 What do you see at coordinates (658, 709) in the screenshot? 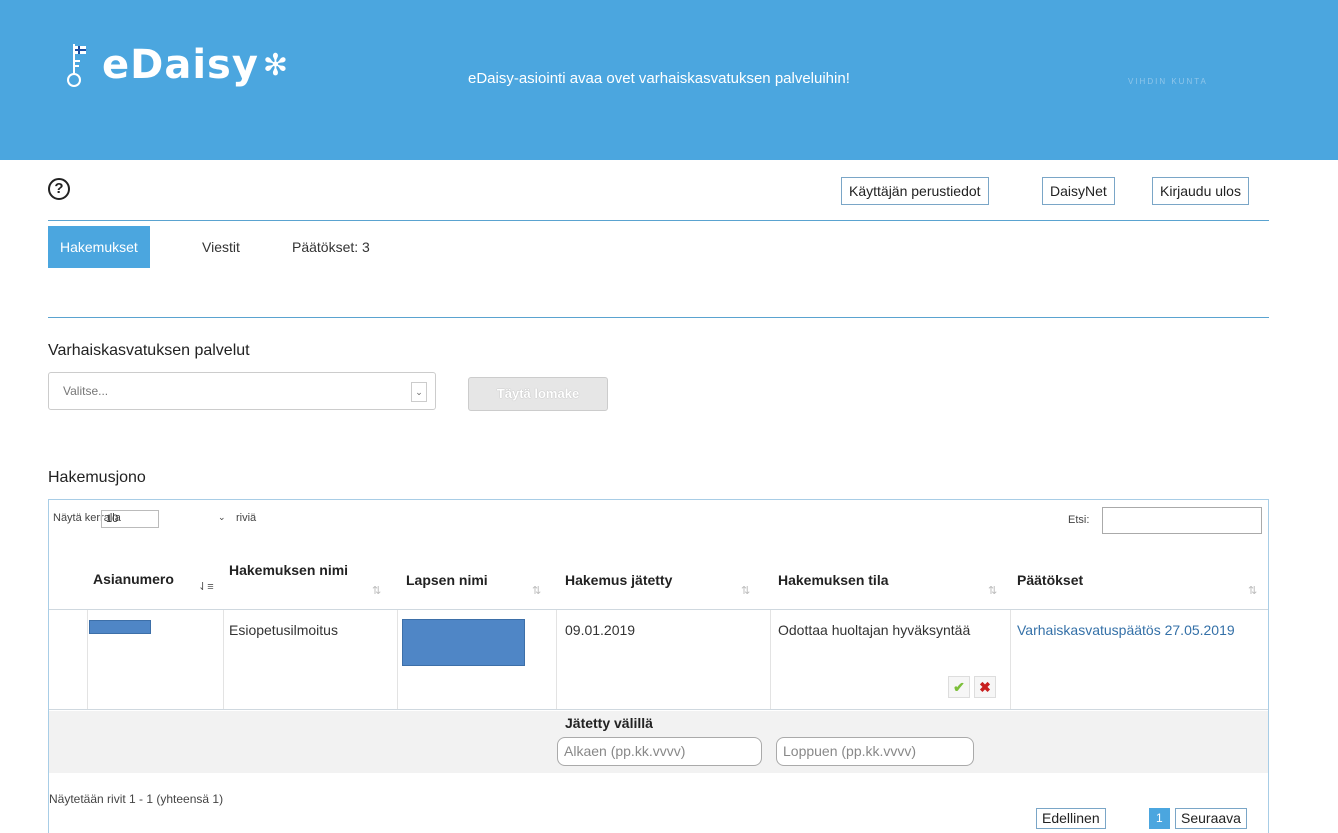
I see `row-separator` at bounding box center [658, 709].